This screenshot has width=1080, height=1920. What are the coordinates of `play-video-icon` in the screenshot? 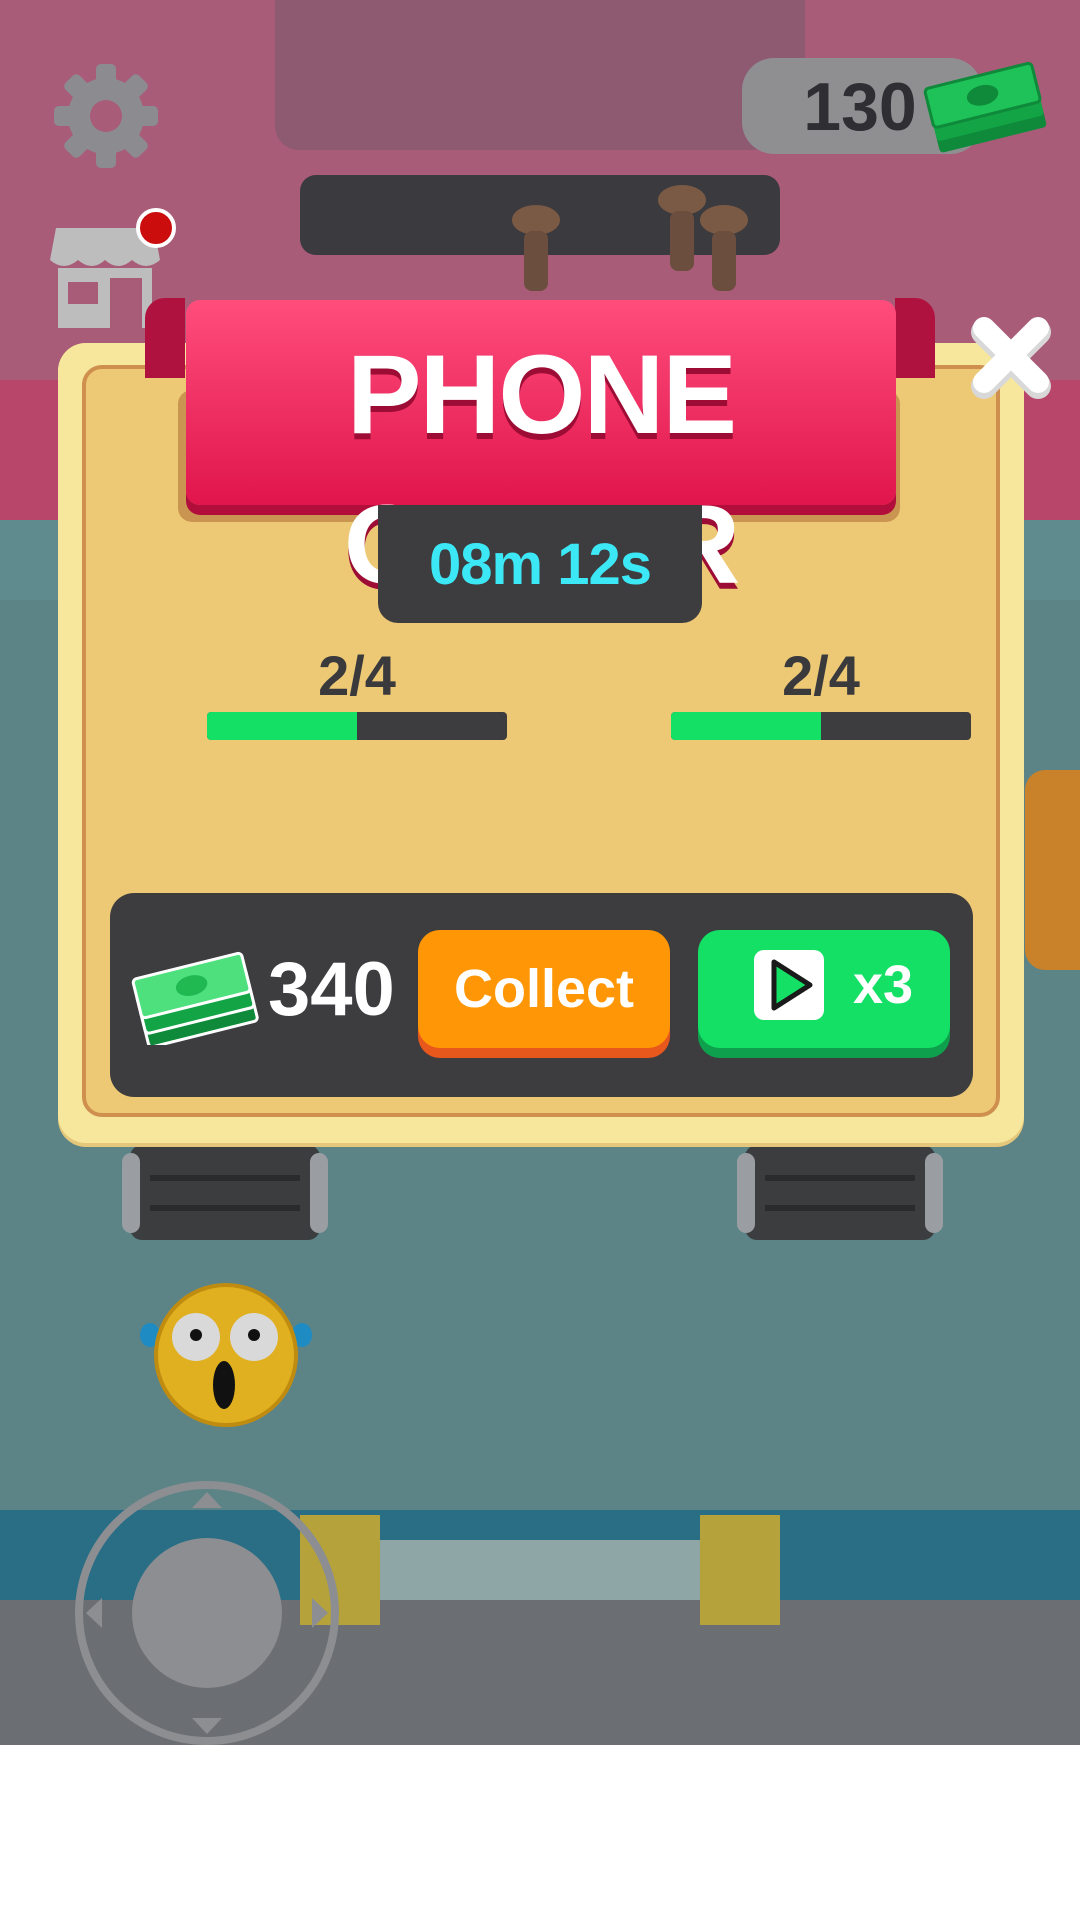 It's located at (789, 985).